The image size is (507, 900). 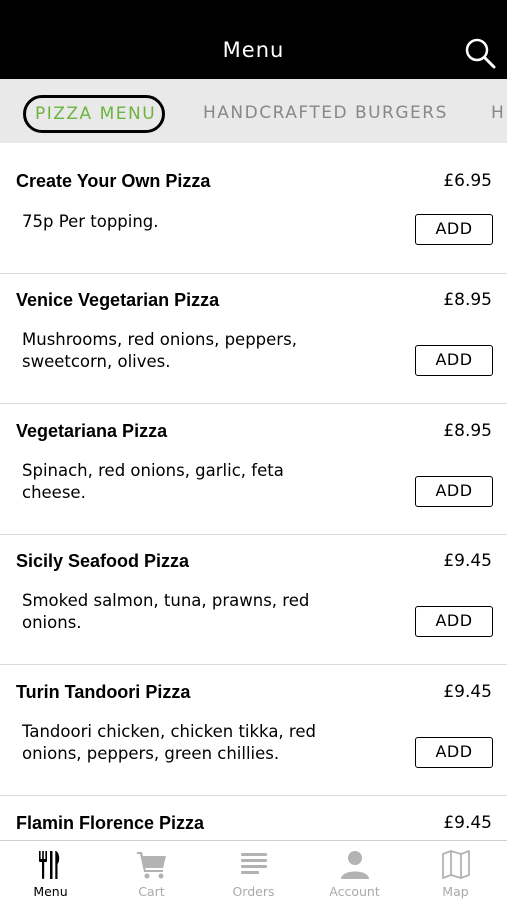 I want to click on item-name: Flamin Florence Pizza, so click(x=110, y=823).